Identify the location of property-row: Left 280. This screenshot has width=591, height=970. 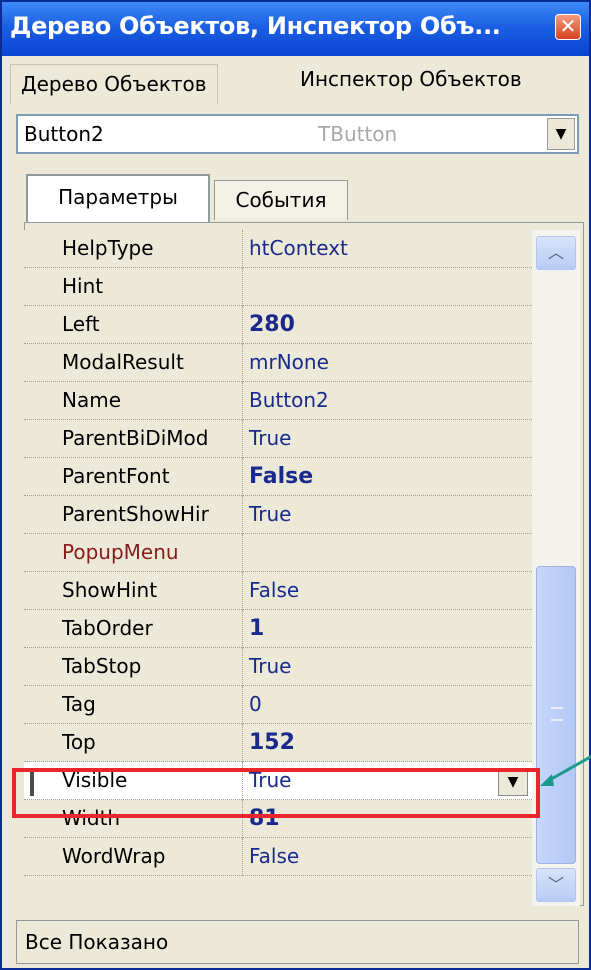
(278, 325).